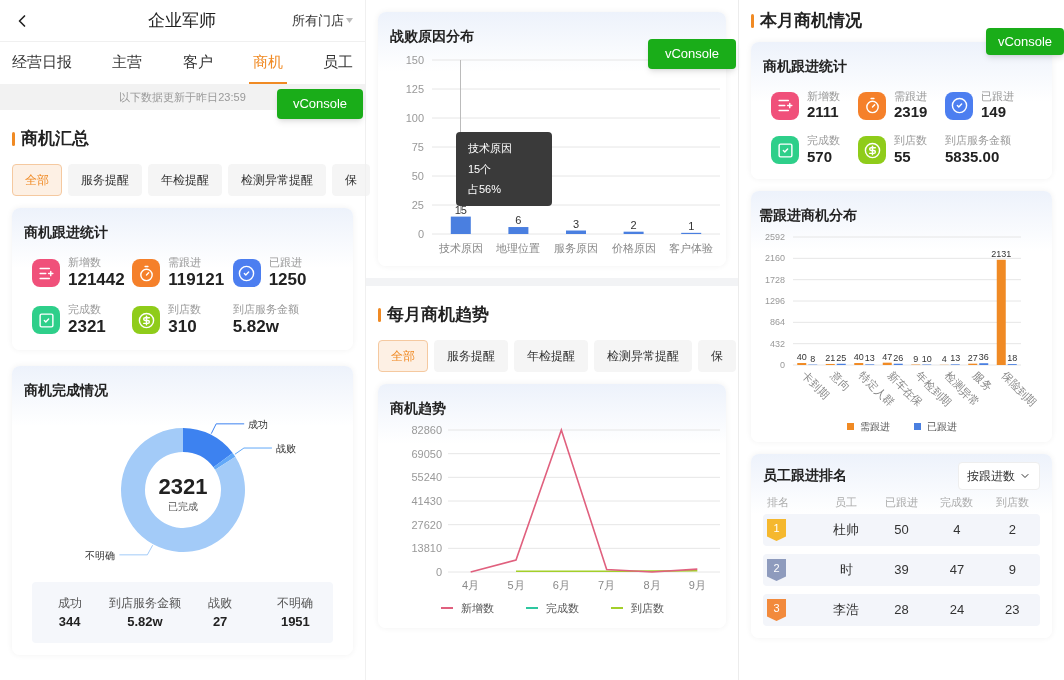 The height and width of the screenshot is (680, 1064). I want to click on tooltip-text: 技术原因, so click(490, 148).